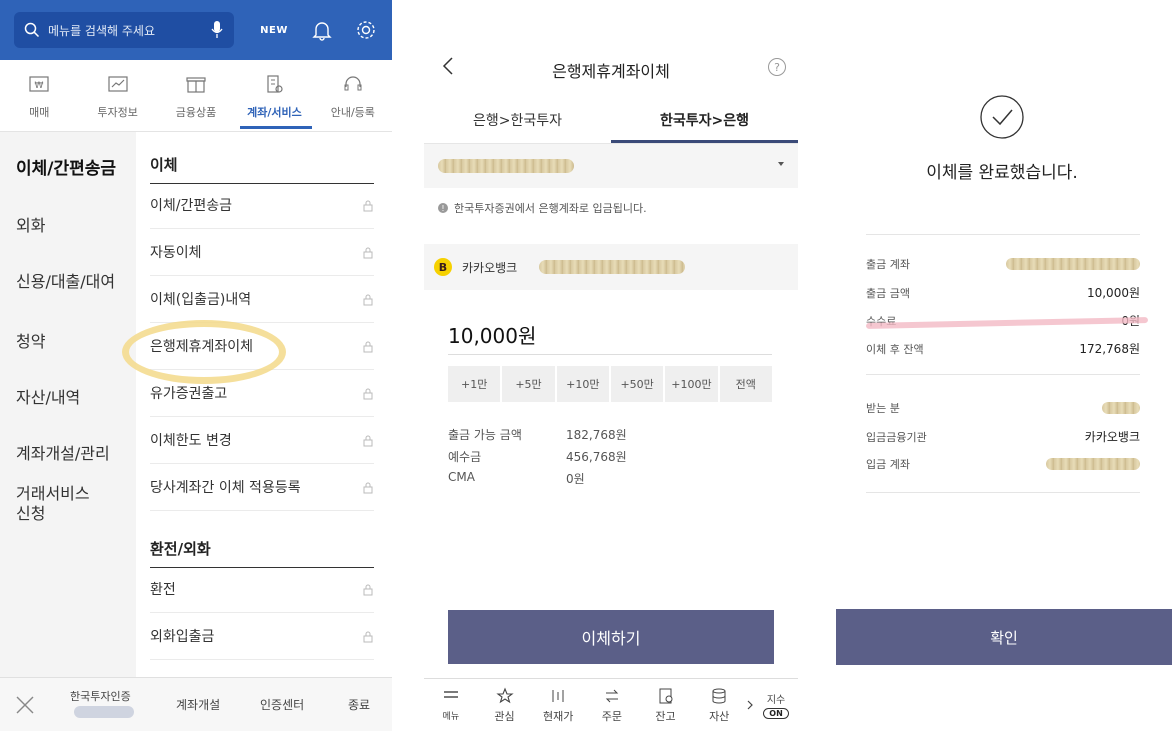 The width and height of the screenshot is (1174, 731). I want to click on highlight-annotation, so click(204, 352).